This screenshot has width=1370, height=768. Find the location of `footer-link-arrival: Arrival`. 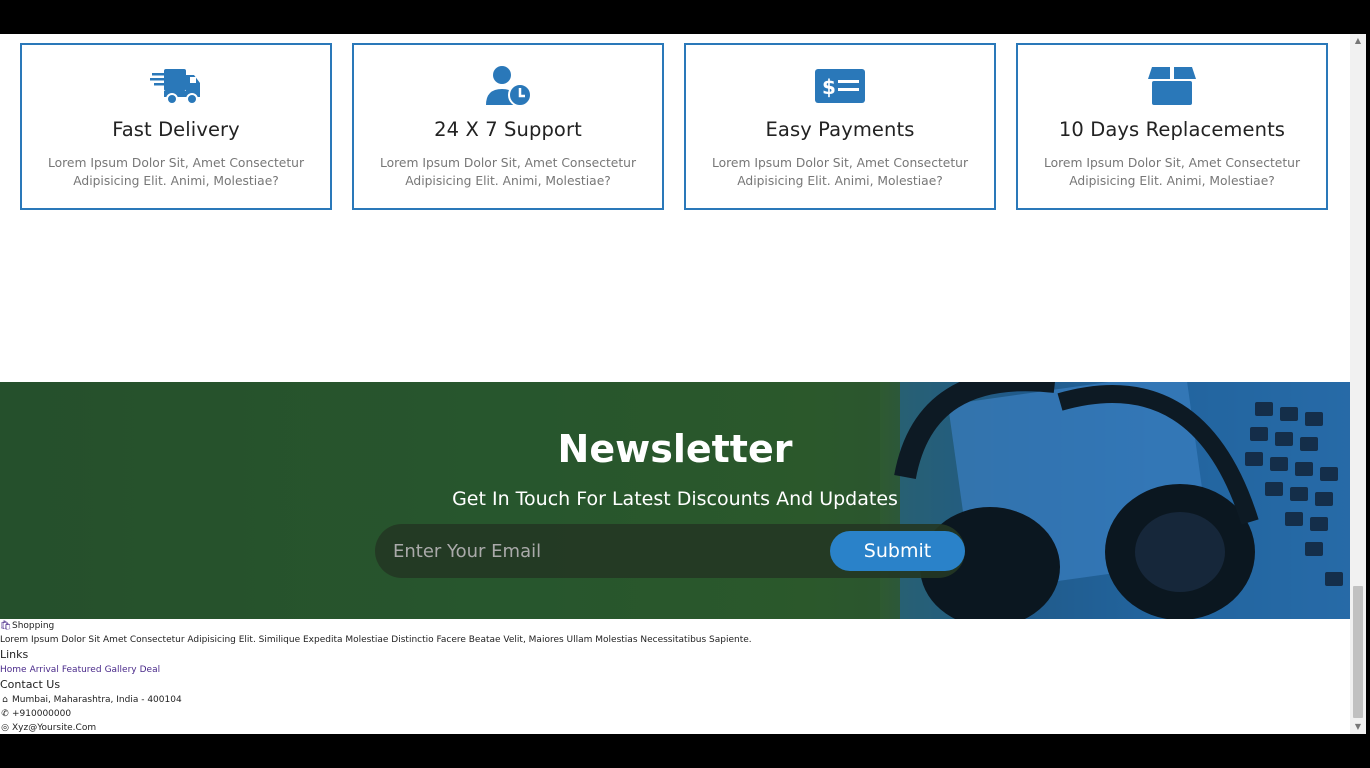

footer-link-arrival: Arrival is located at coordinates (44, 670).